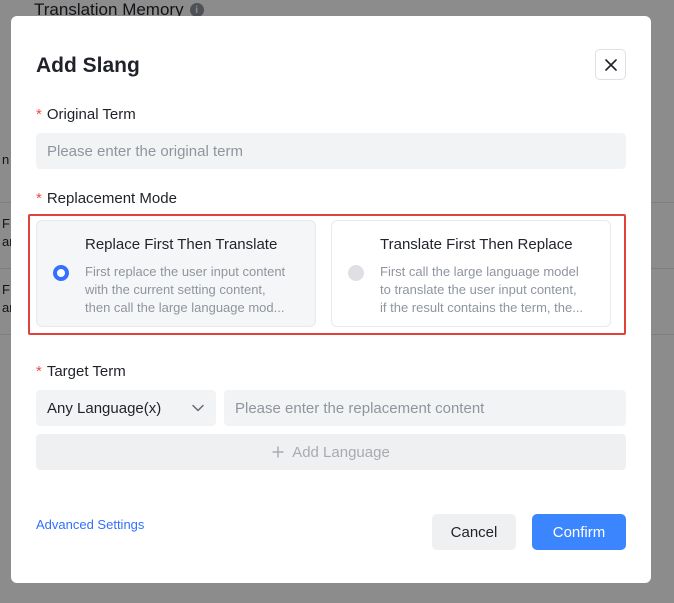 This screenshot has width=674, height=603. I want to click on replacement-mode-label: * Replacement Mode, so click(106, 198).